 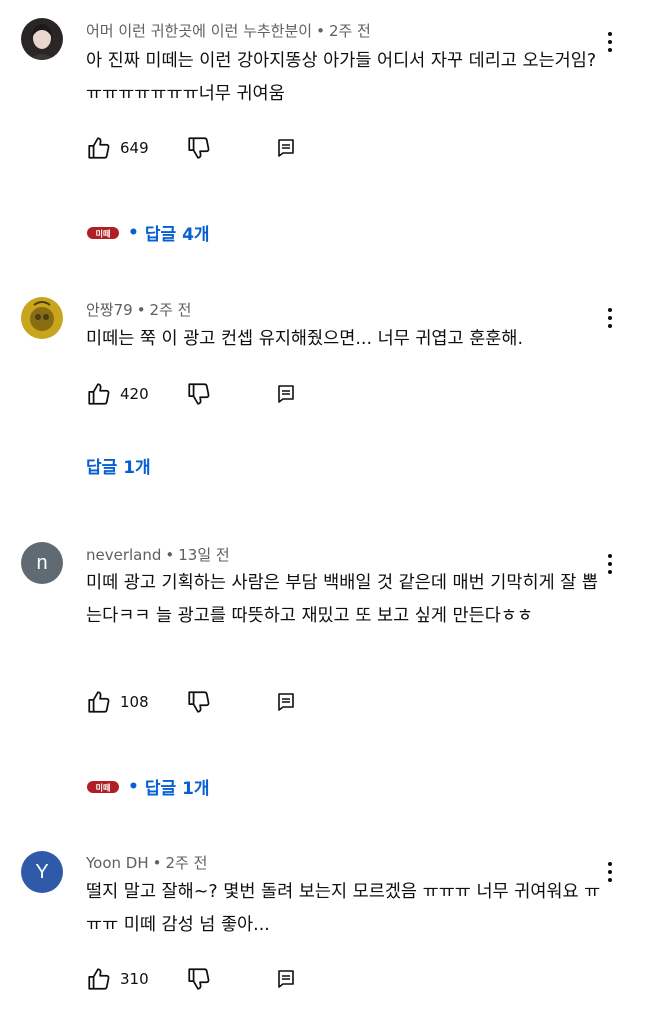 What do you see at coordinates (117, 394) in the screenshot?
I see `like-button: 420` at bounding box center [117, 394].